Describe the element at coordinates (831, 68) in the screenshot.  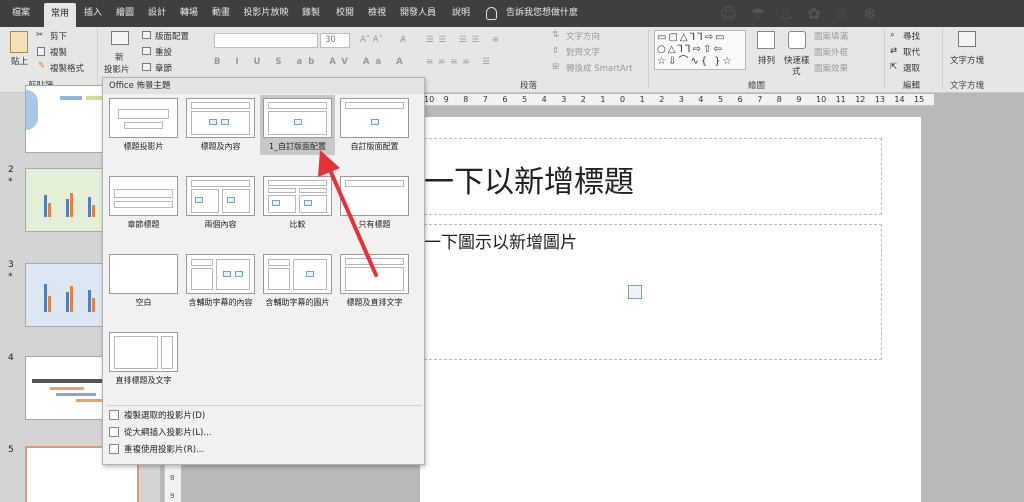
I see `shape-effects-button: 圖案效果` at that location.